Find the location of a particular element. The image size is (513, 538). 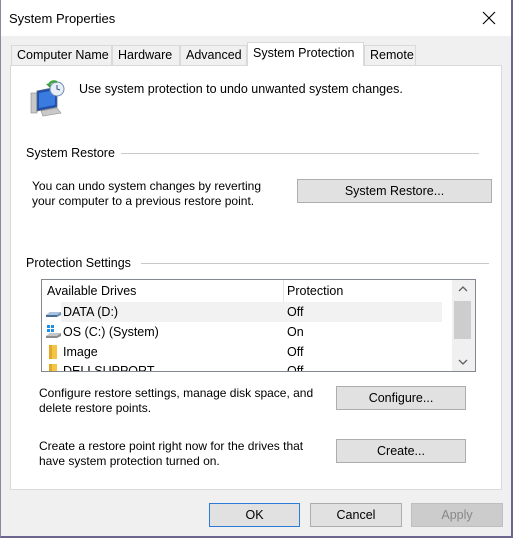

column-separator is located at coordinates (283, 291).